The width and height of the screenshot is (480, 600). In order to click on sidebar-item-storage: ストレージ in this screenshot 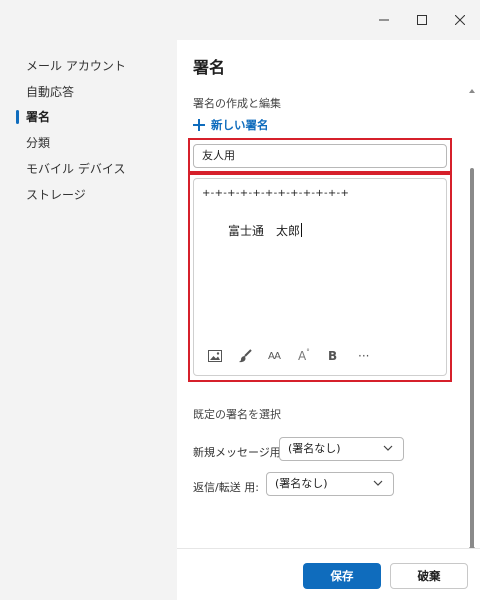, I will do `click(56, 195)`.